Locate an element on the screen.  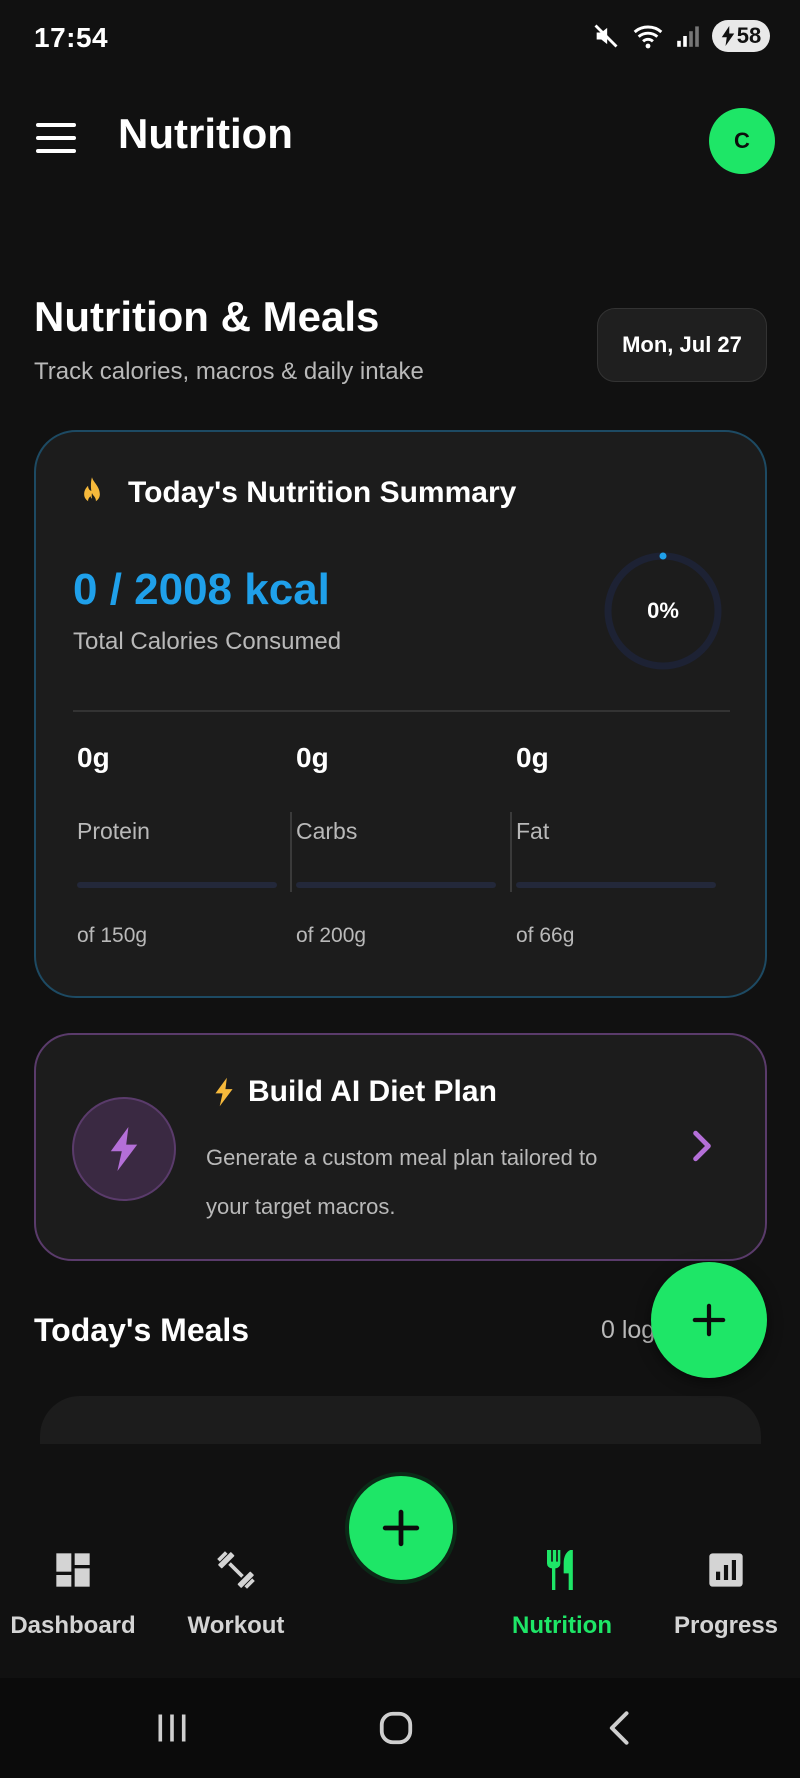
recent-apps-icon is located at coordinates (172, 1728).